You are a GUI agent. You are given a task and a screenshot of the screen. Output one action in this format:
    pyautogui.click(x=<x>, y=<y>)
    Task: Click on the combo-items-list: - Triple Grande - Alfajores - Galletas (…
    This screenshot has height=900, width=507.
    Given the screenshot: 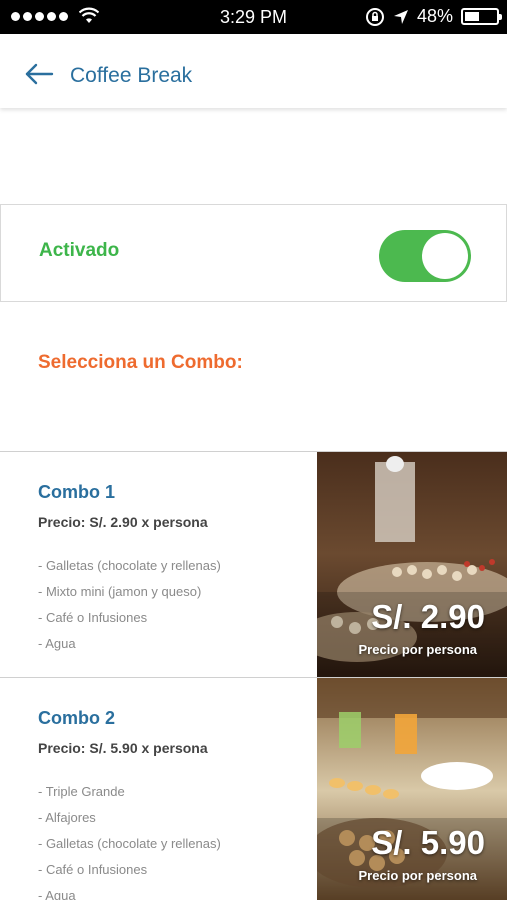 What is the action you would take?
    pyautogui.click(x=129, y=842)
    